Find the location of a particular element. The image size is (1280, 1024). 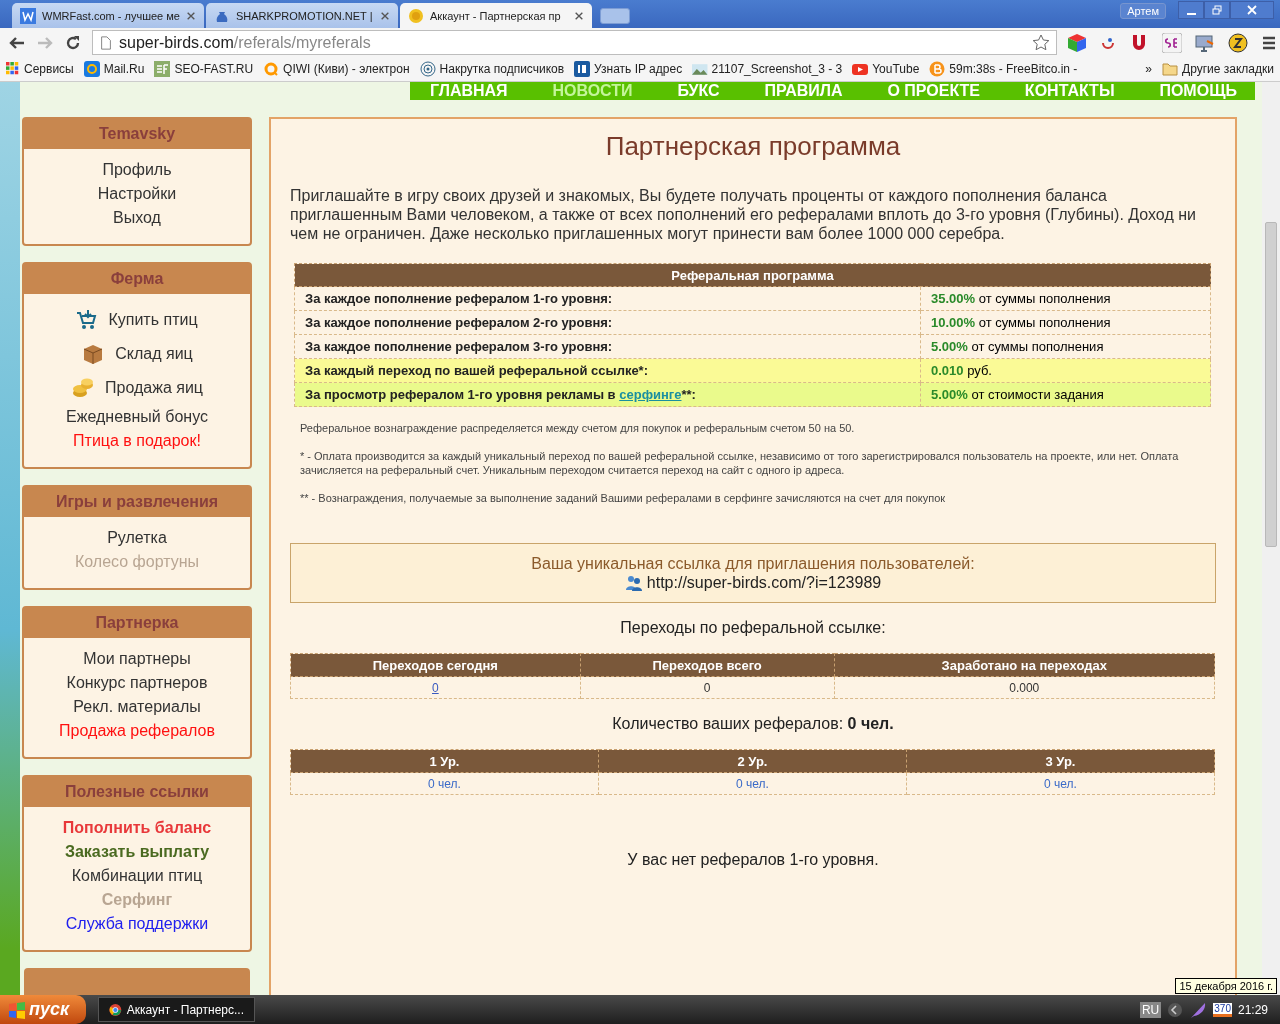

browser-tab: SHARKPROMOTION.NET | is located at coordinates (302, 15).